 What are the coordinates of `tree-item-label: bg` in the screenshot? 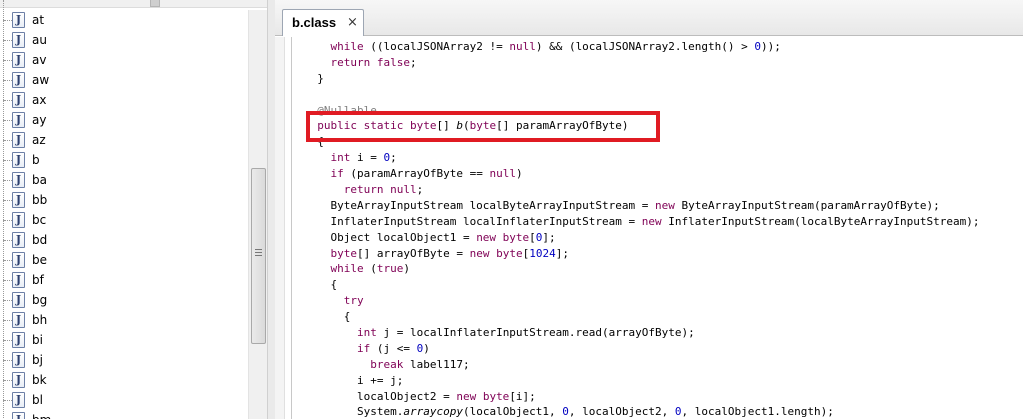 It's located at (40, 300).